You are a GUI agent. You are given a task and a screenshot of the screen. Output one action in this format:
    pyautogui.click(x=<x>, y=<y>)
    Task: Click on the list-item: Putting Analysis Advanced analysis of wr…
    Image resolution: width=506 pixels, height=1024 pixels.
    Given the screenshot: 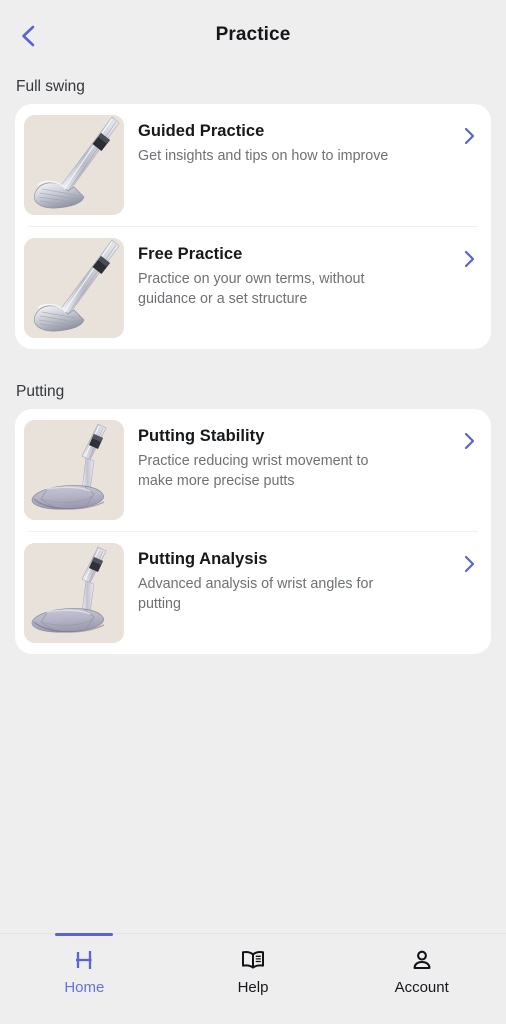 What is the action you would take?
    pyautogui.click(x=253, y=593)
    